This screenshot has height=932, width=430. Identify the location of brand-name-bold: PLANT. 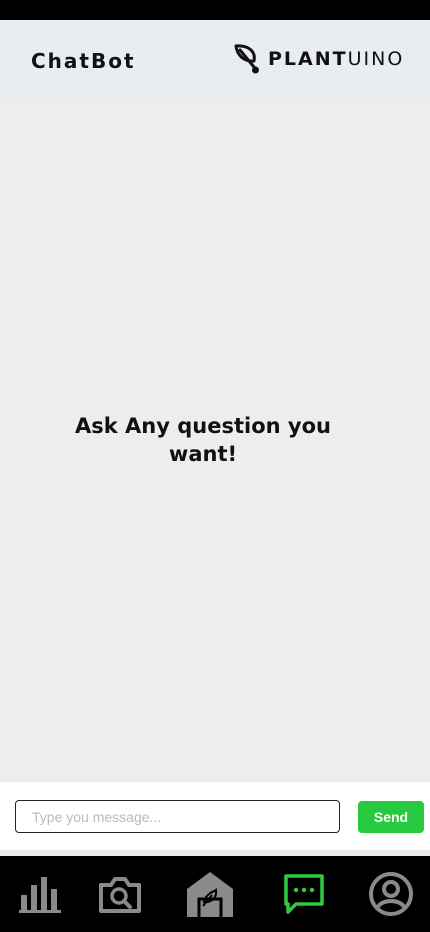
(308, 58).